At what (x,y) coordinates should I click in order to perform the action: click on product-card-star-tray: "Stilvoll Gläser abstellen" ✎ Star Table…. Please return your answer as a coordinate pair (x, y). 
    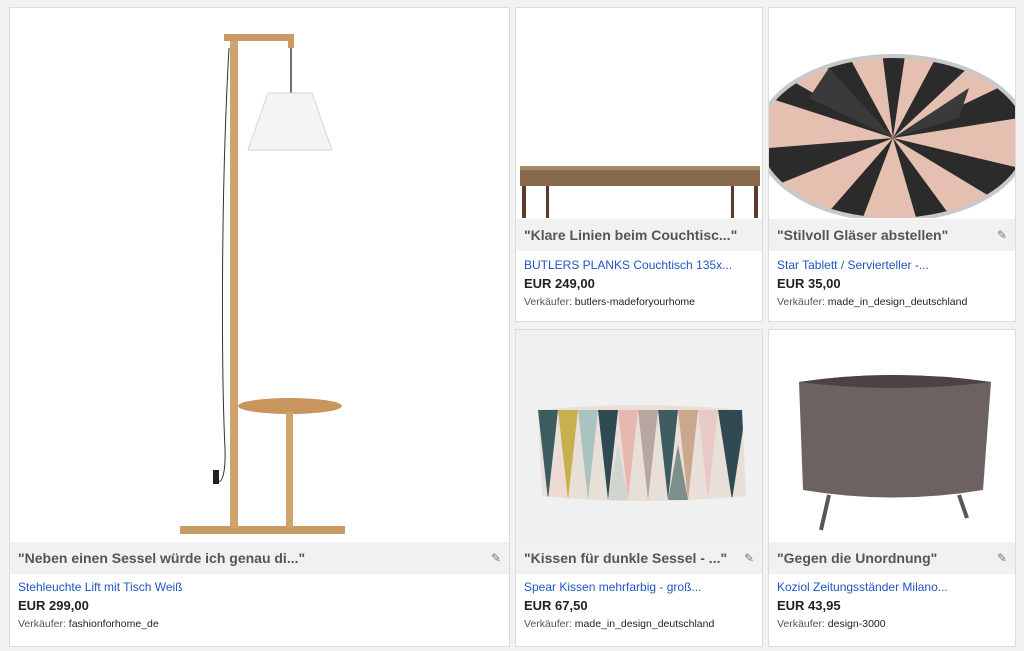
    Looking at the image, I should click on (892, 164).